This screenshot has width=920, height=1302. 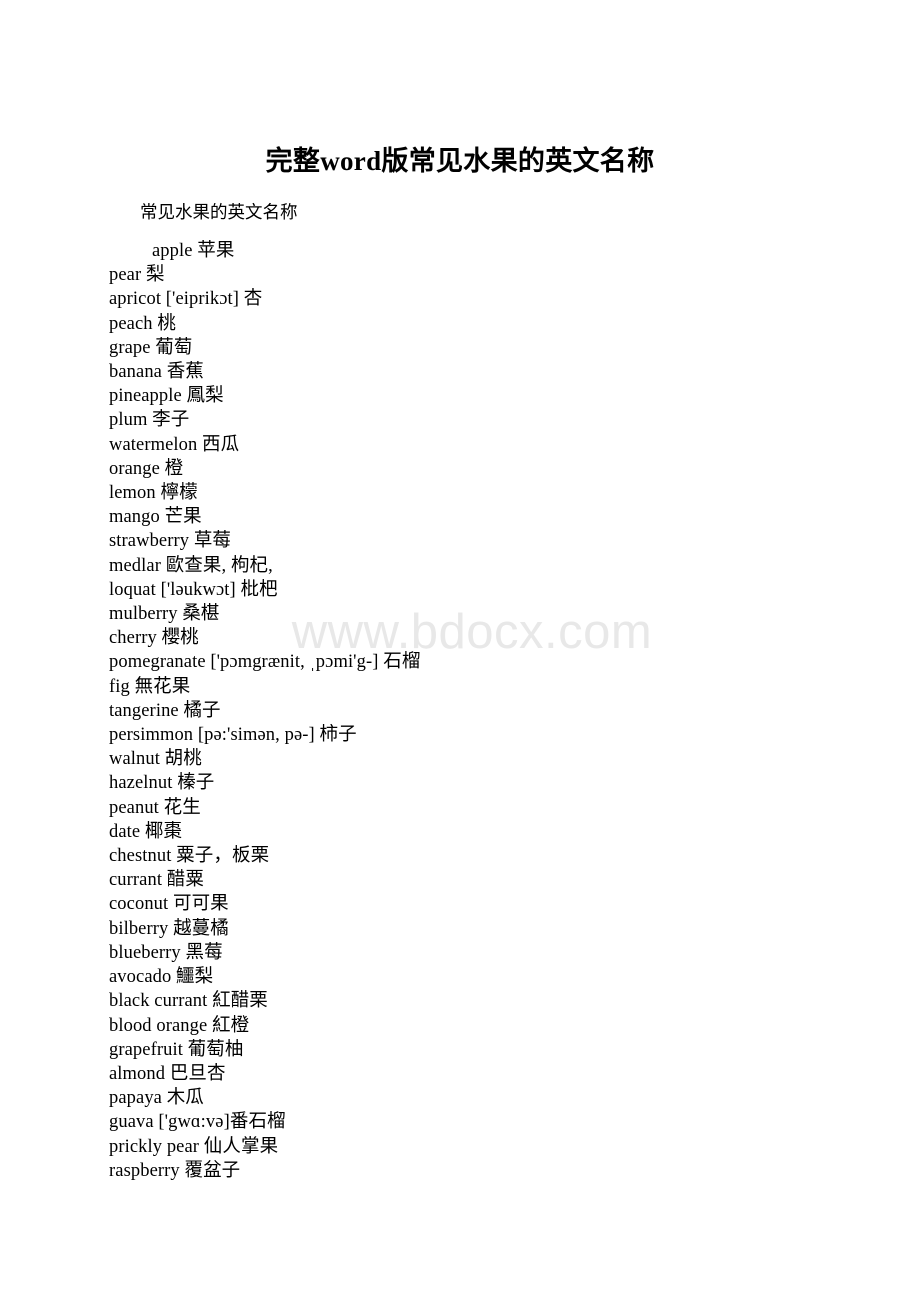 What do you see at coordinates (166, 952) in the screenshot?
I see `list-item: blueberry 黑莓` at bounding box center [166, 952].